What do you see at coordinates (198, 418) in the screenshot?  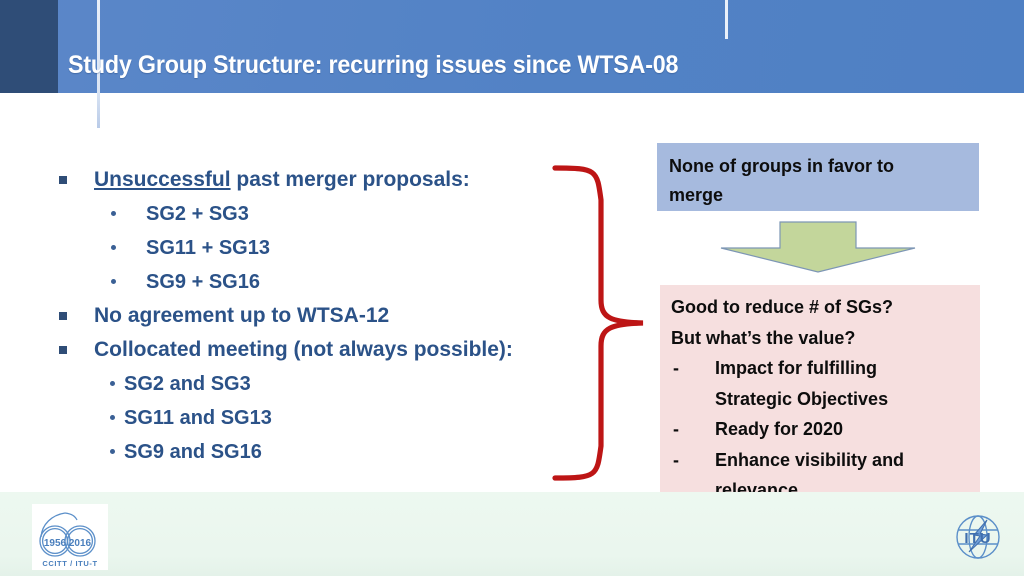 I see `sub-bullet-label: SG11 and SG13` at bounding box center [198, 418].